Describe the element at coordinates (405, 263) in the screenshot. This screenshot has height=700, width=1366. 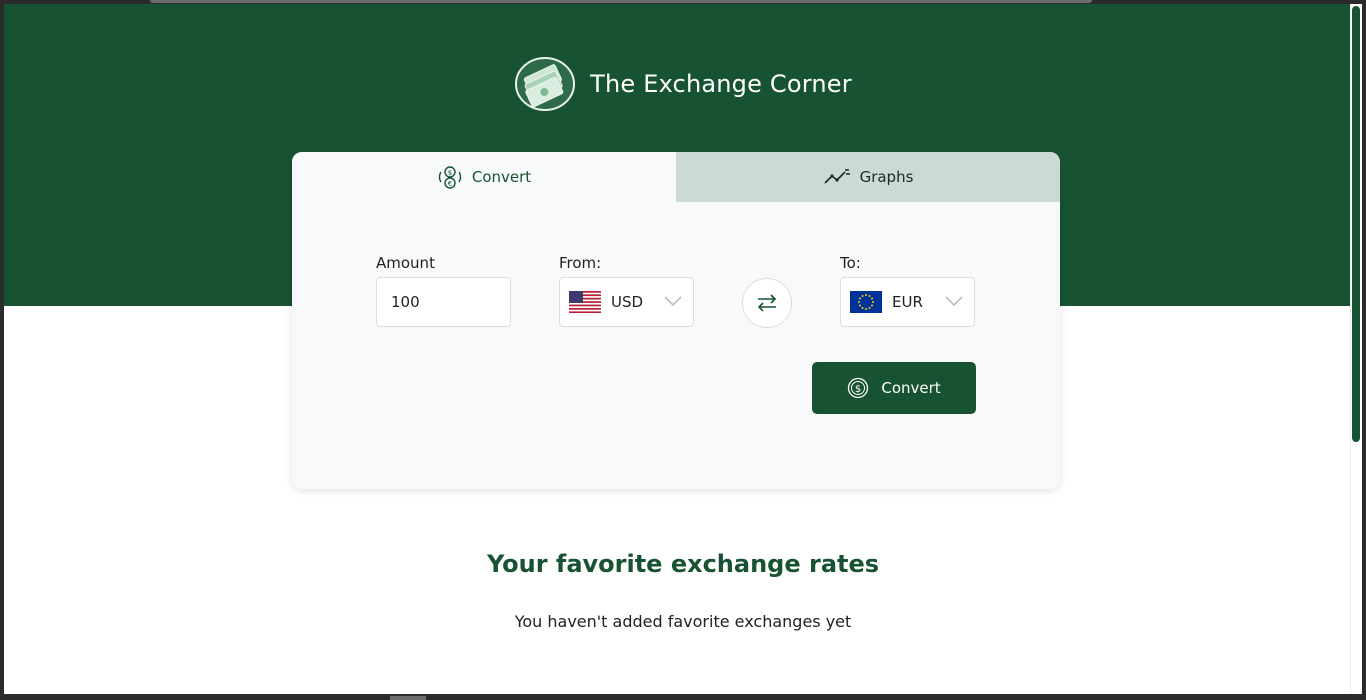
I see `amount-label: Amount` at that location.